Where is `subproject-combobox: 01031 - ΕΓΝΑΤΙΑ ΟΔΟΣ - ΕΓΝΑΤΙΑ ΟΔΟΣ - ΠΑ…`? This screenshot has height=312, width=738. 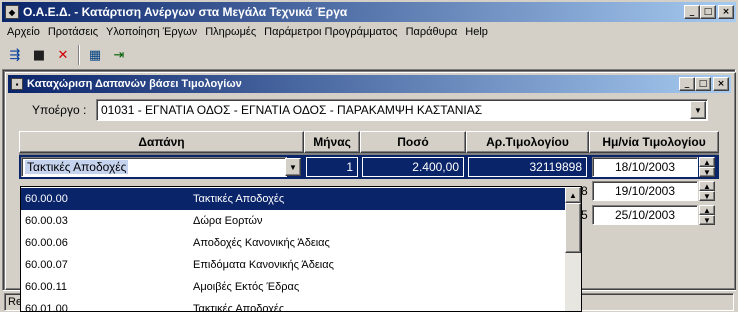
subproject-combobox: 01031 - ΕΓΝΑΤΙΑ ΟΔΟΣ - ΕΓΝΑΤΙΑ ΟΔΟΣ - ΠΑ… is located at coordinates (402, 110).